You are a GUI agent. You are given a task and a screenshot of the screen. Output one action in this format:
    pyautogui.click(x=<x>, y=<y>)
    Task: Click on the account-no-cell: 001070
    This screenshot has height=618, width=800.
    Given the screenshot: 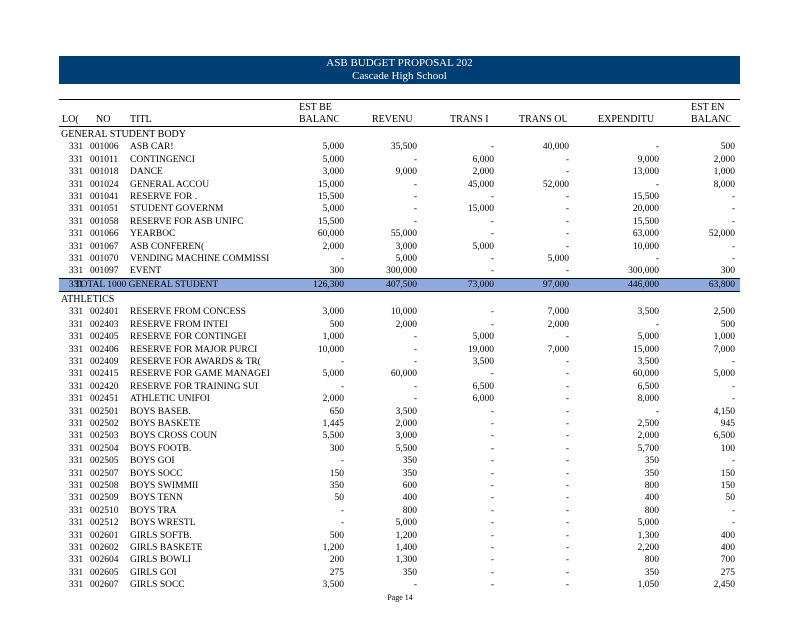 What is the action you would take?
    pyautogui.click(x=104, y=258)
    